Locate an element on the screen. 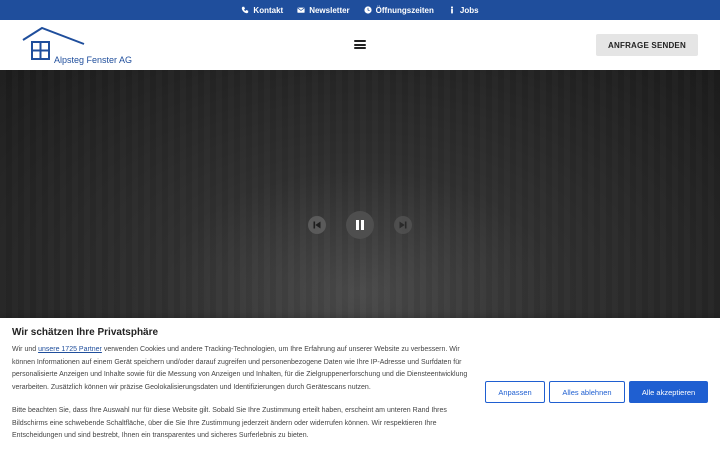 This screenshot has width=720, height=450. next-slide-button is located at coordinates (403, 225).